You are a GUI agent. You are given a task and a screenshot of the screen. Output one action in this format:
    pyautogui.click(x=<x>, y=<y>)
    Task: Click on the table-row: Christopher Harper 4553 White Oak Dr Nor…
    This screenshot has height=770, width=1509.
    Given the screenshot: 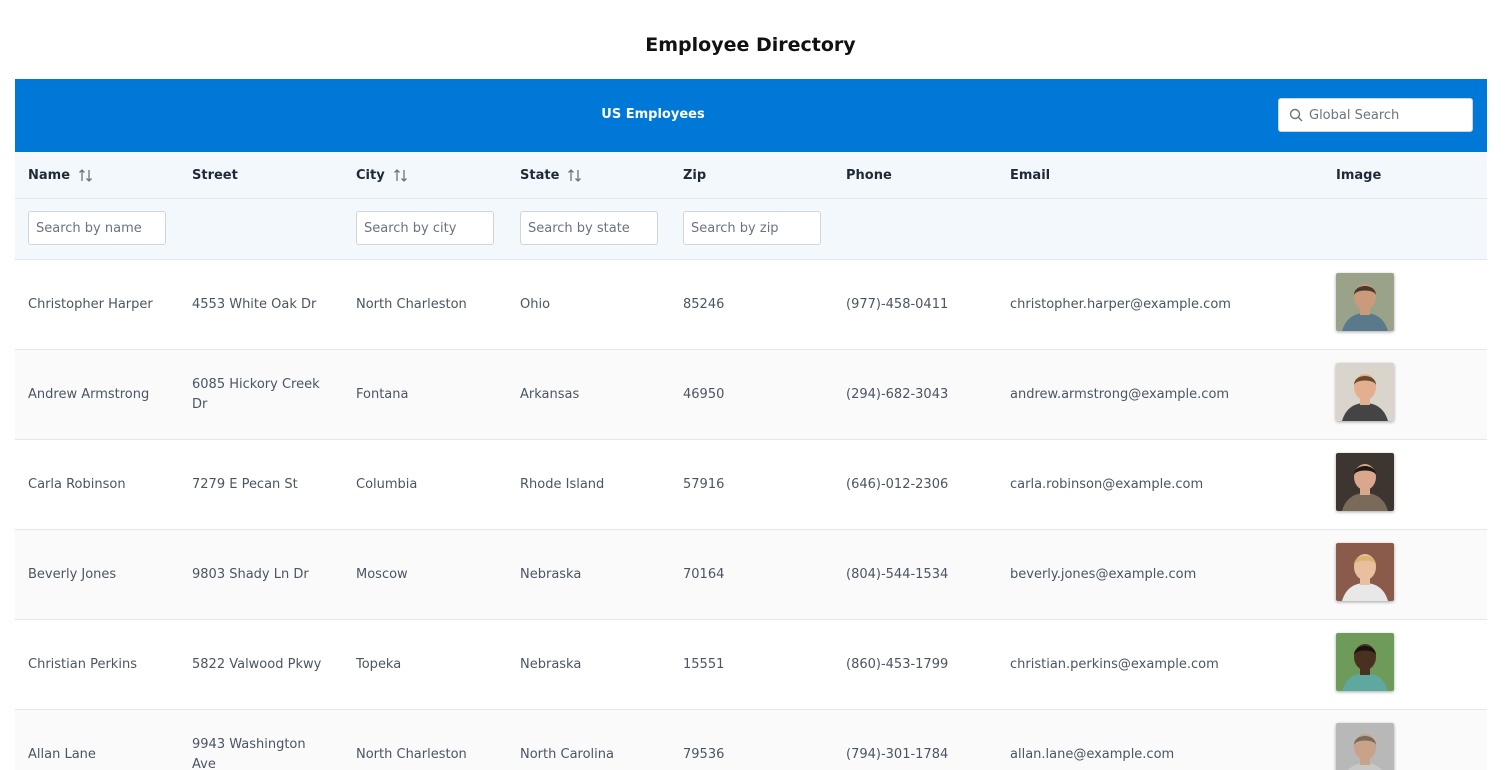 What is the action you would take?
    pyautogui.click(x=751, y=305)
    